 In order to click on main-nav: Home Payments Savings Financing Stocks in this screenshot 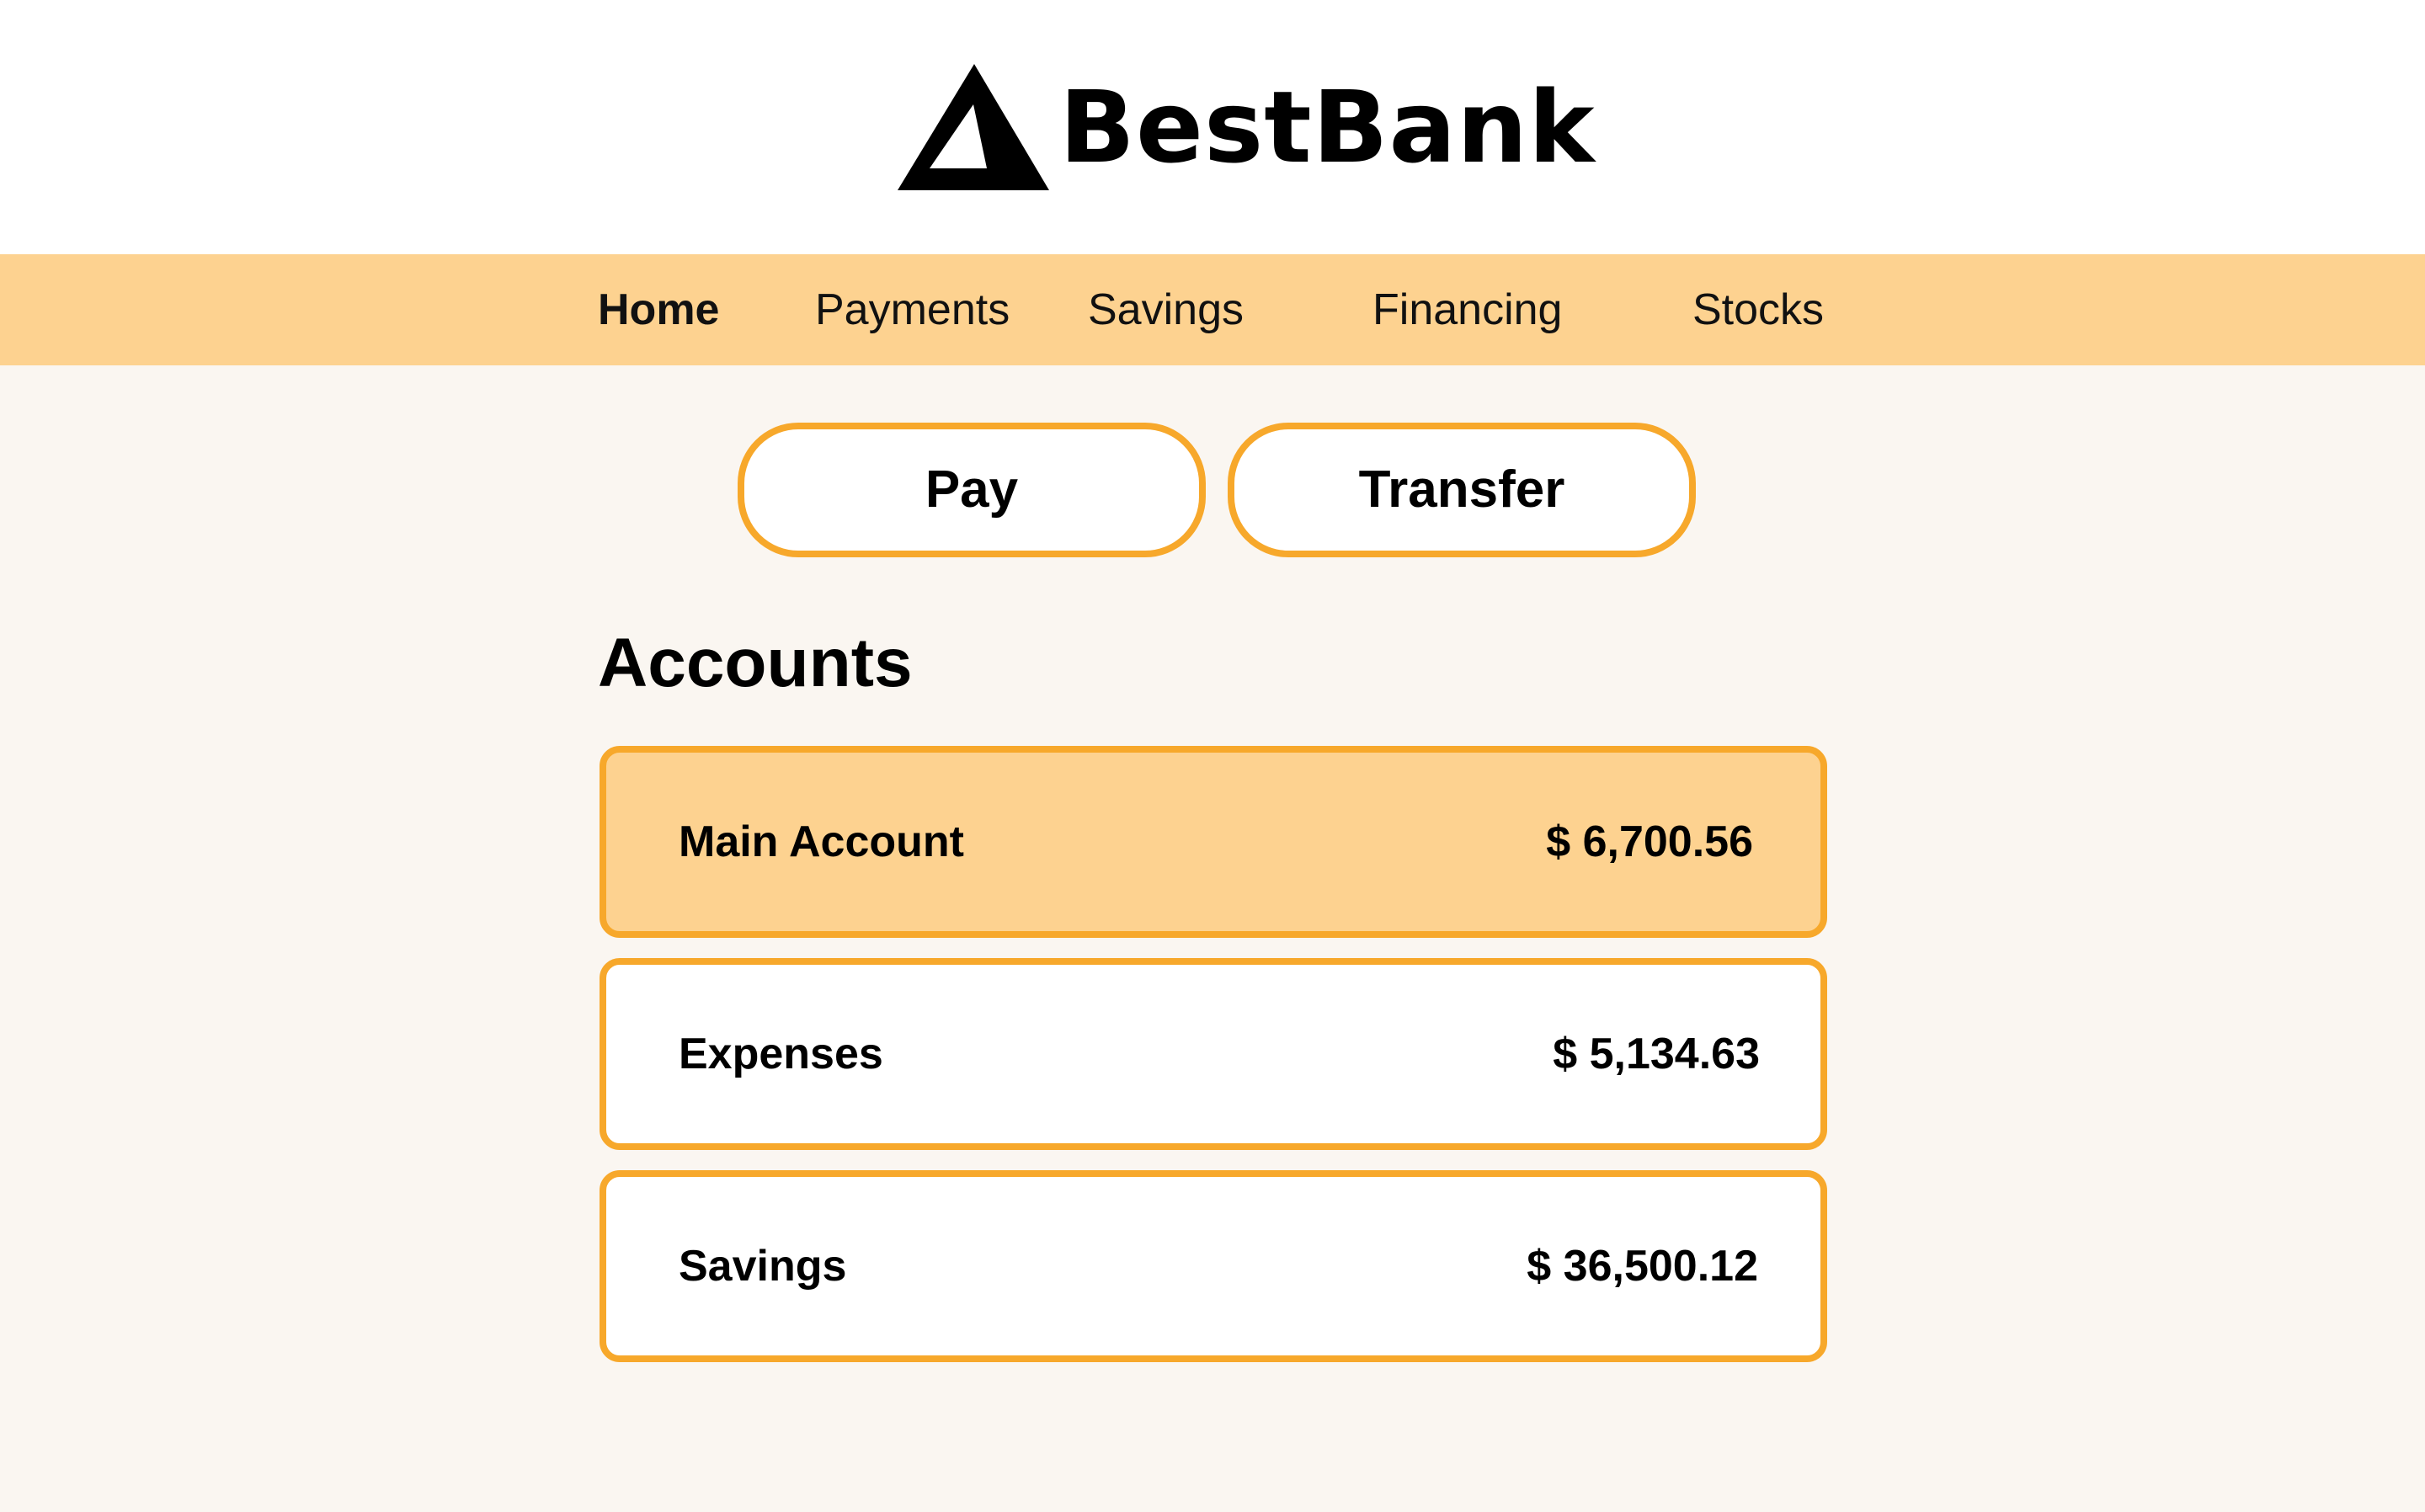, I will do `click(1212, 310)`.